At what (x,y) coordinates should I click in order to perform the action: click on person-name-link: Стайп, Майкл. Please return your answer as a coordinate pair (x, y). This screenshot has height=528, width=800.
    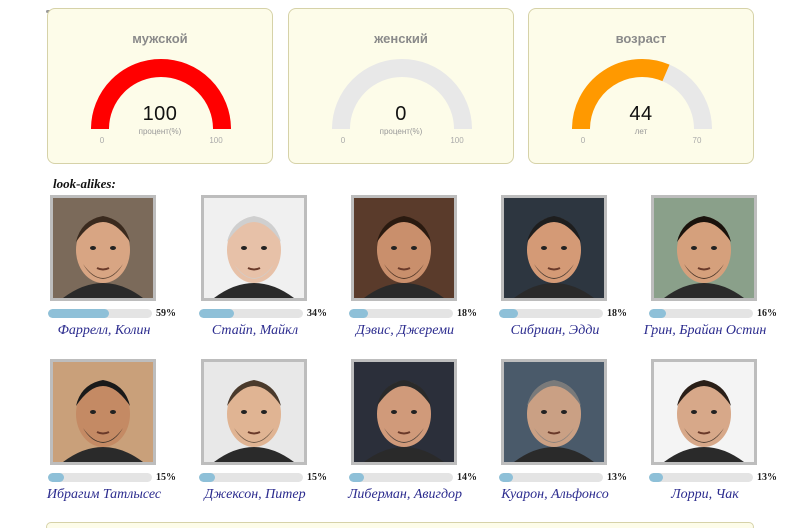
    Looking at the image, I should click on (255, 330).